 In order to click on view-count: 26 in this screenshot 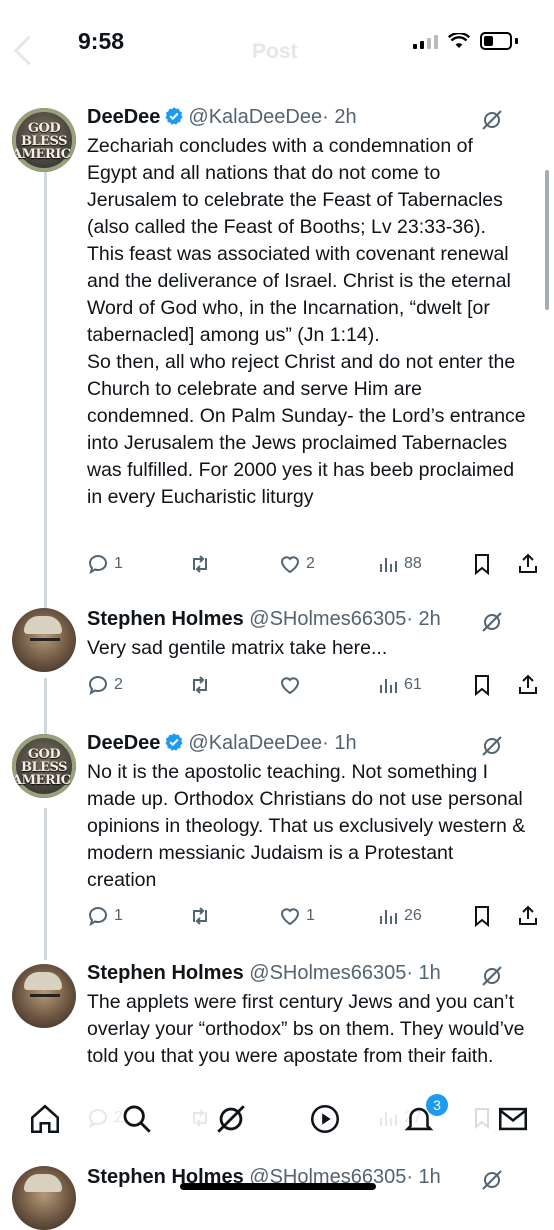, I will do `click(413, 915)`.